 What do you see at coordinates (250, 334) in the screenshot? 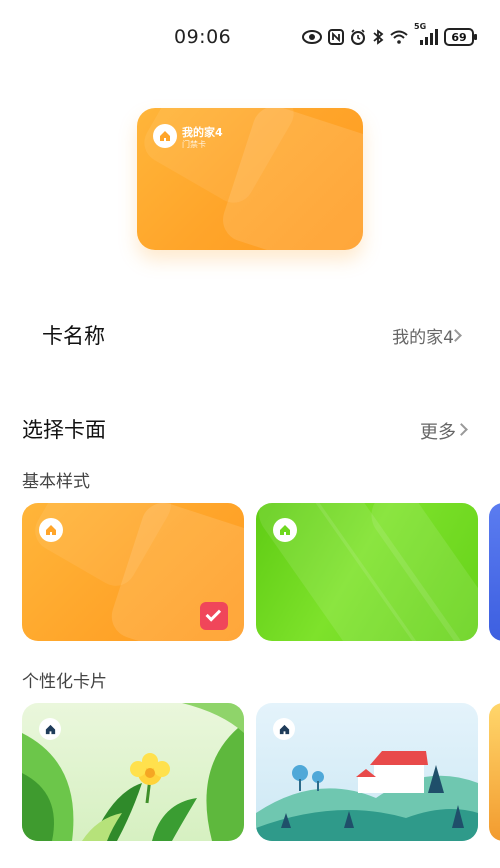
I see `card-name-row: 卡名称 我的家4` at bounding box center [250, 334].